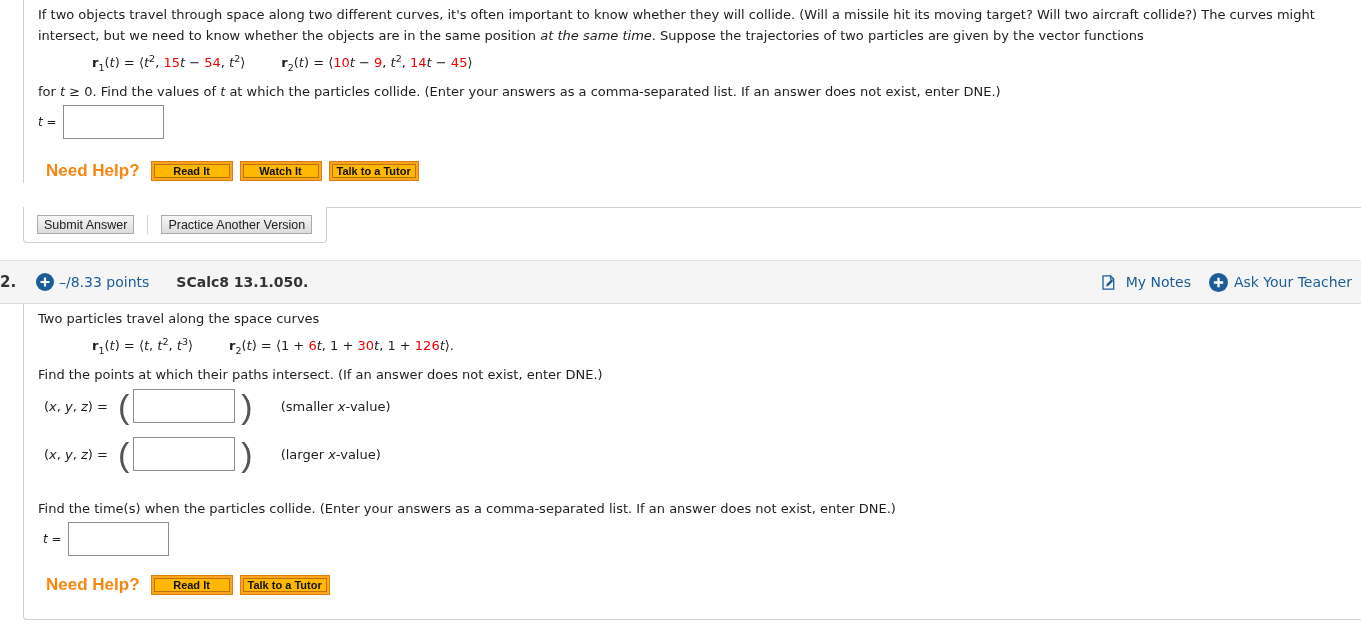  What do you see at coordinates (242, 282) in the screenshot?
I see `problem-code: SCalc8 13.1.050.` at bounding box center [242, 282].